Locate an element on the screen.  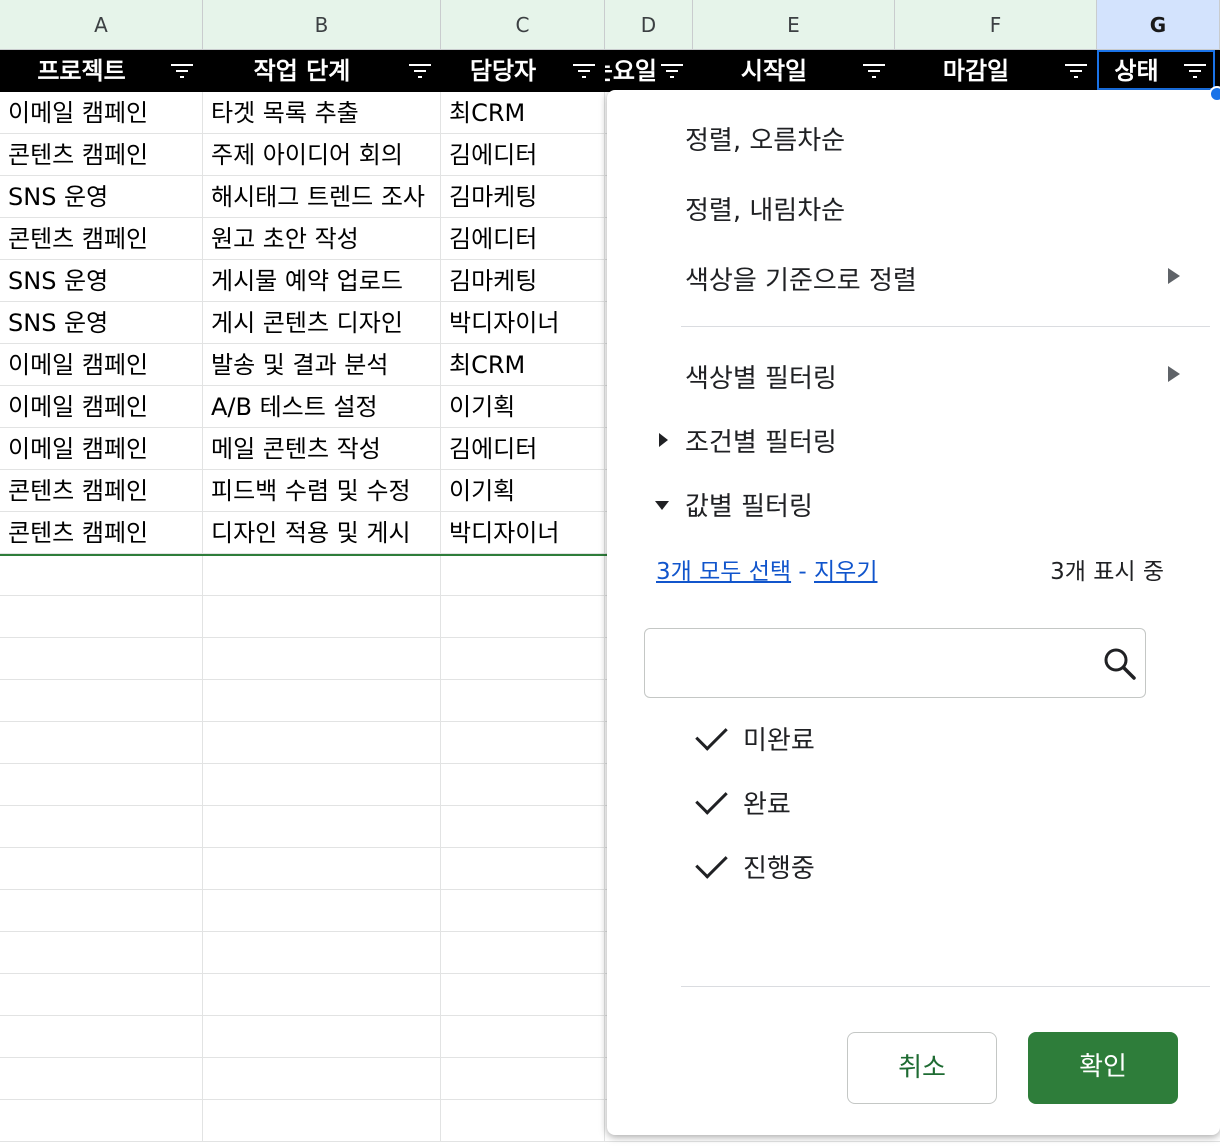
value-option-complete: 완료 is located at coordinates (767, 802).